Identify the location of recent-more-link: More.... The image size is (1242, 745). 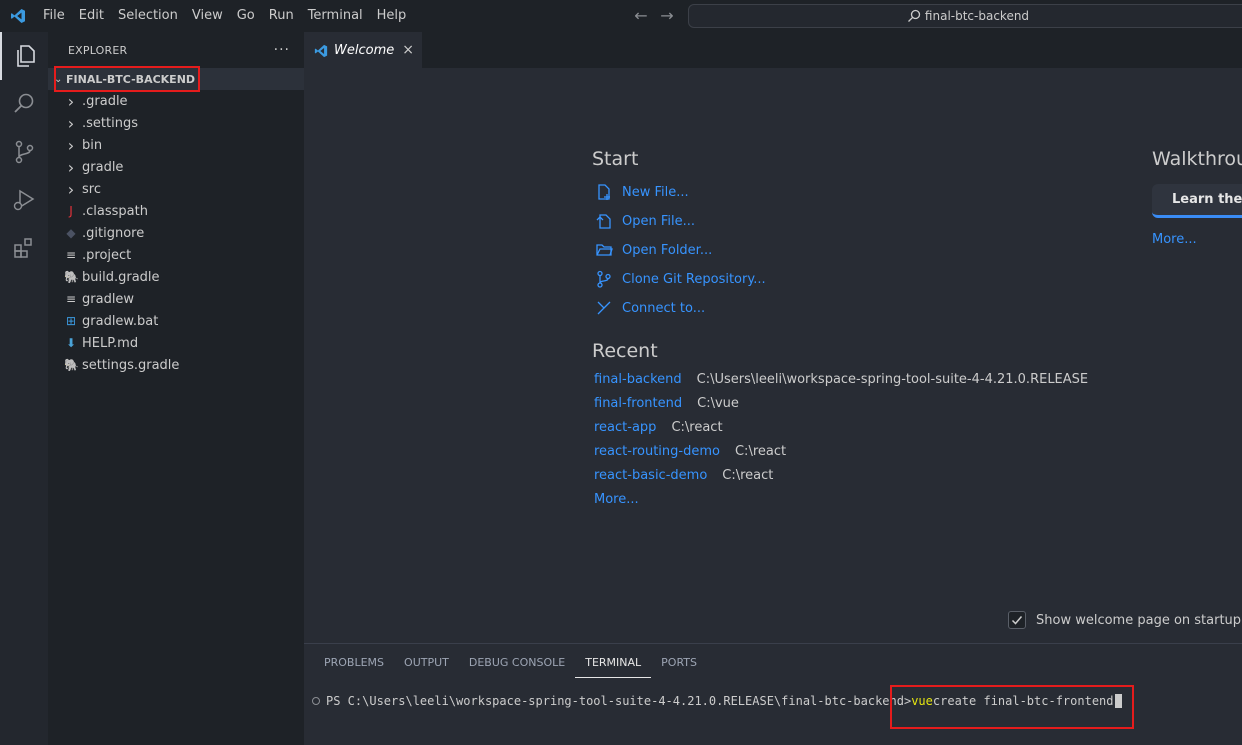
(616, 499).